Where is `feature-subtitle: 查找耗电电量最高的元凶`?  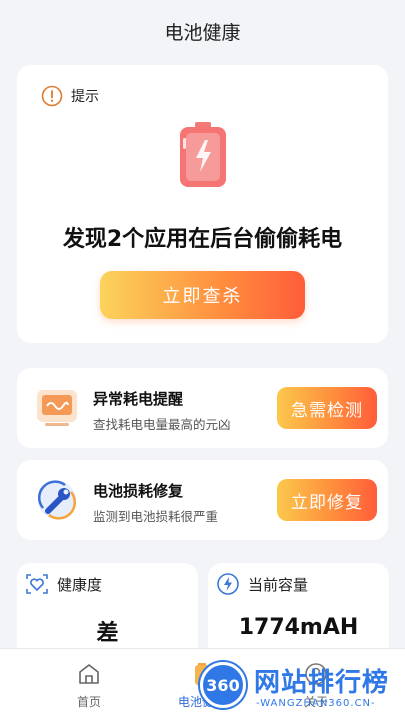
feature-subtitle: 查找耗电电量最高的元凶 is located at coordinates (162, 424).